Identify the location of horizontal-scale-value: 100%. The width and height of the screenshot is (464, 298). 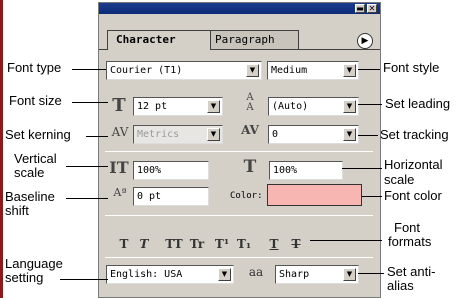
(285, 170).